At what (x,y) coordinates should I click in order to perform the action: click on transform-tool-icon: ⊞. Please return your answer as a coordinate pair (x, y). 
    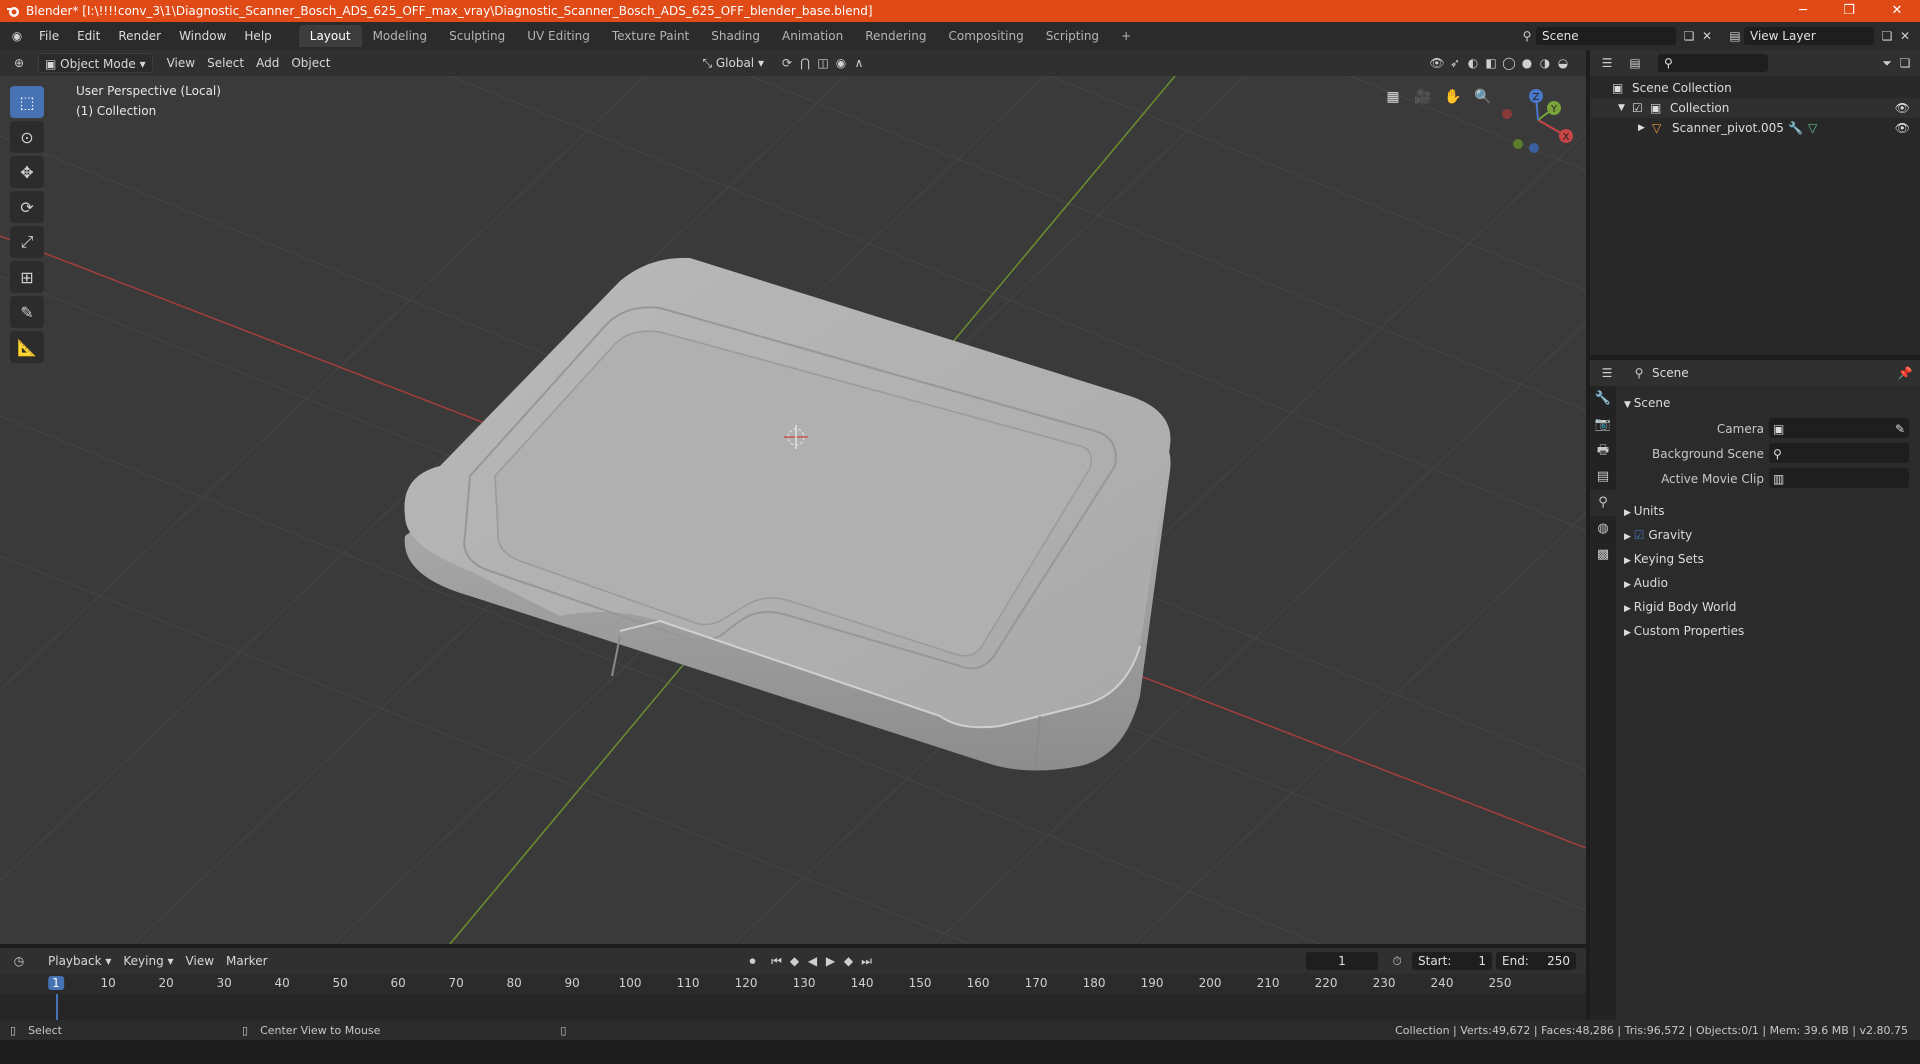
    Looking at the image, I should click on (27, 277).